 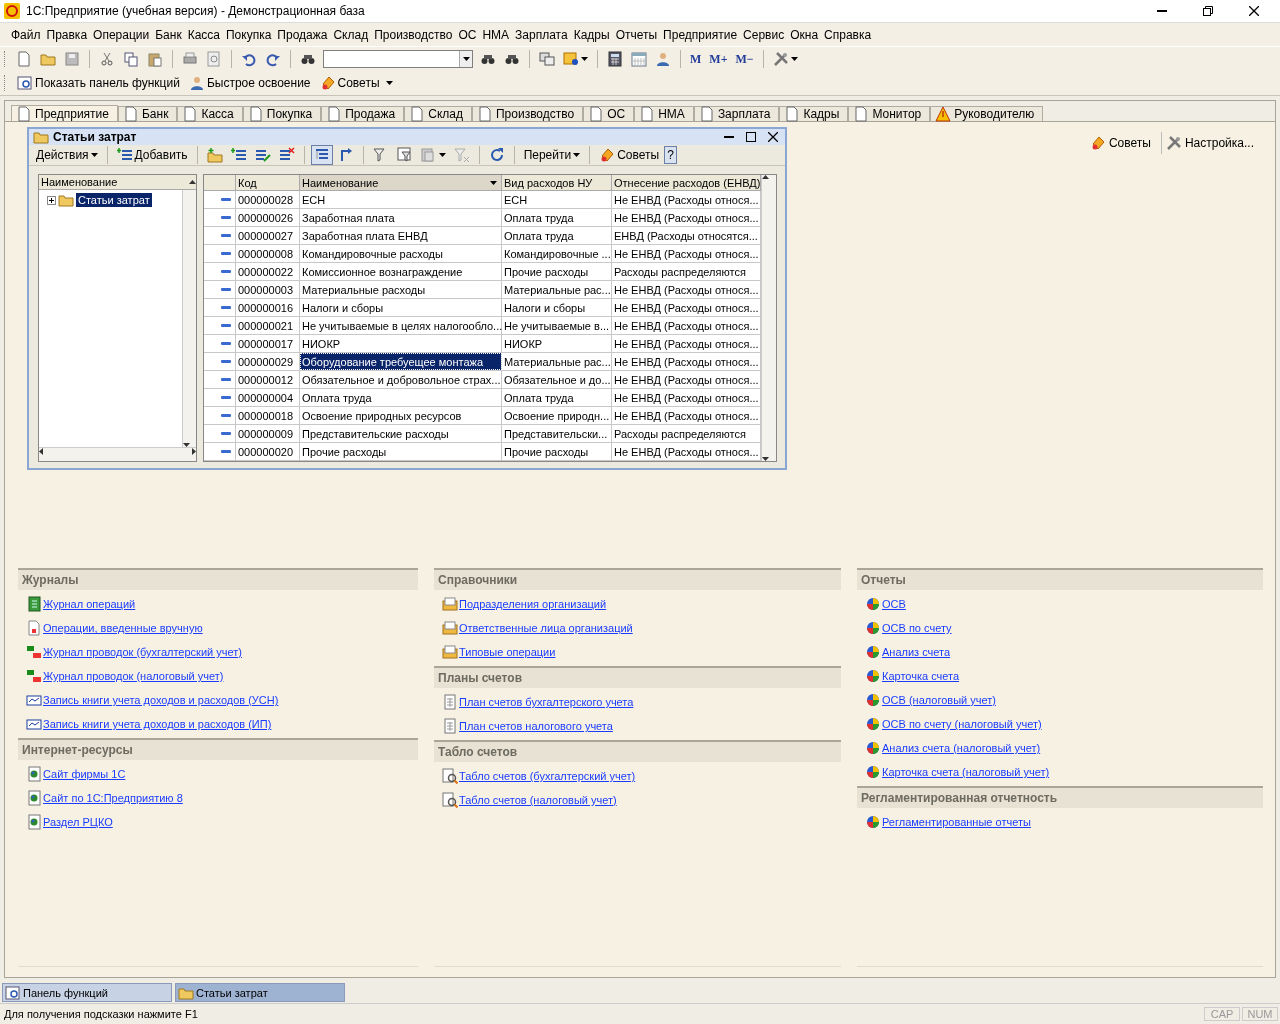 I want to click on cut-icon, so click(x=107, y=58).